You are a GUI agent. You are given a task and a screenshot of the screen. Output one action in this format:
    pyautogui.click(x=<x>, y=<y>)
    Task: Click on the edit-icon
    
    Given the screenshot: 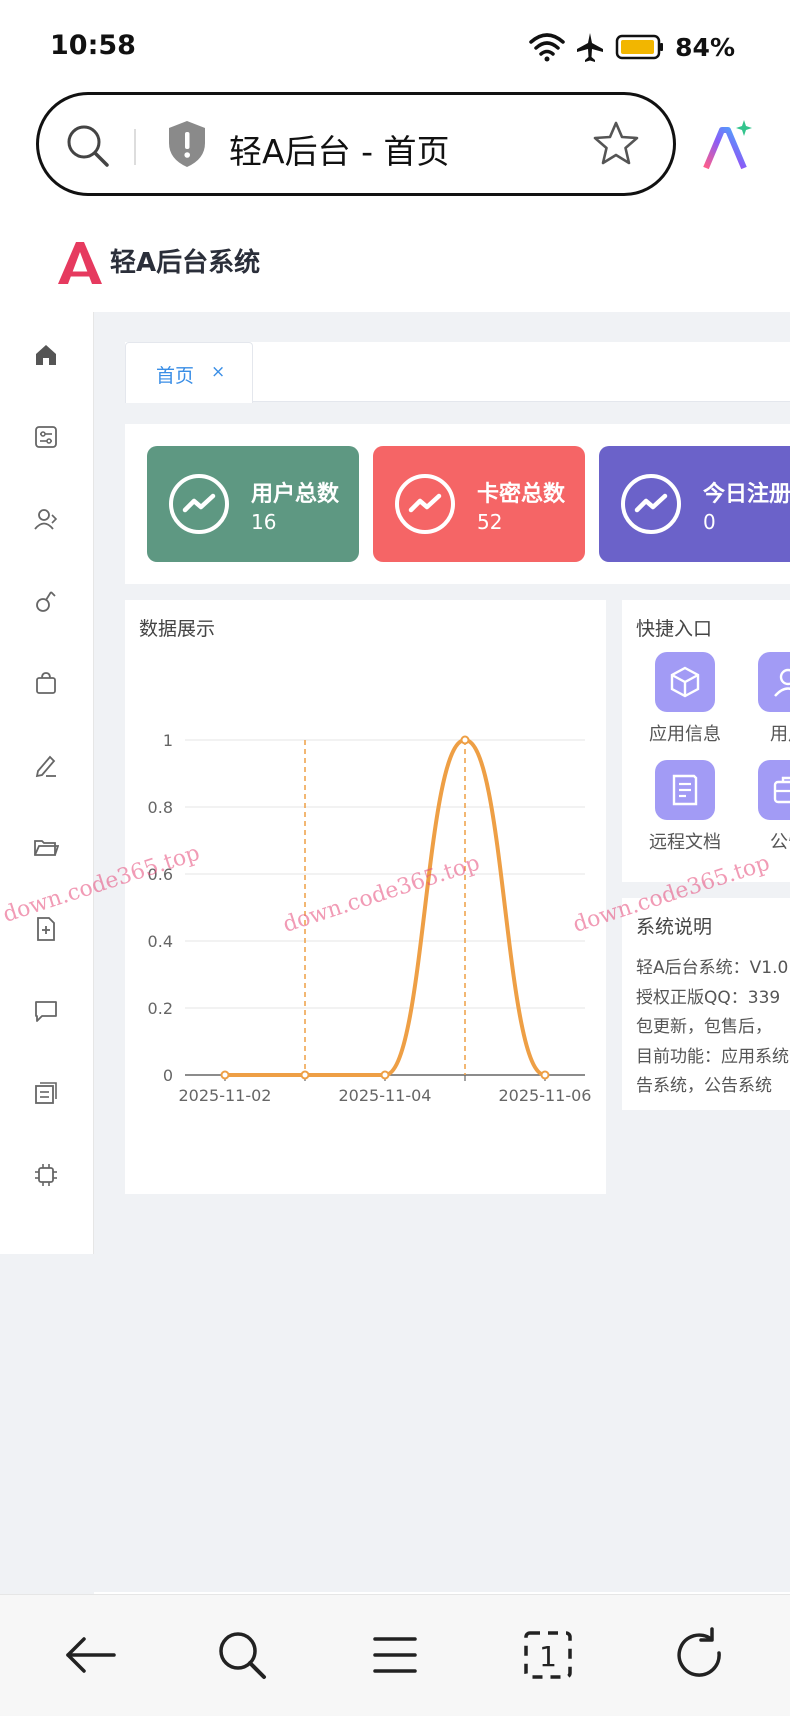 What is the action you would take?
    pyautogui.click(x=46, y=765)
    